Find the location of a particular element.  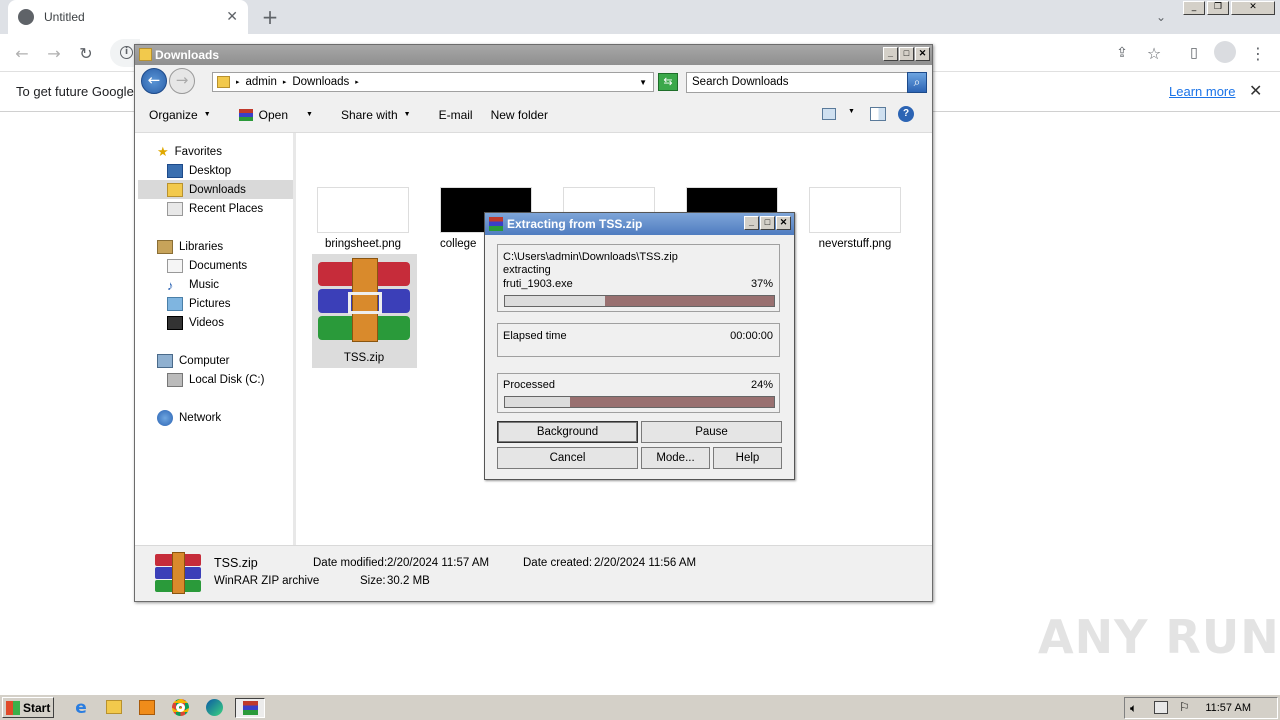

back-button: ← is located at coordinates (154, 81).